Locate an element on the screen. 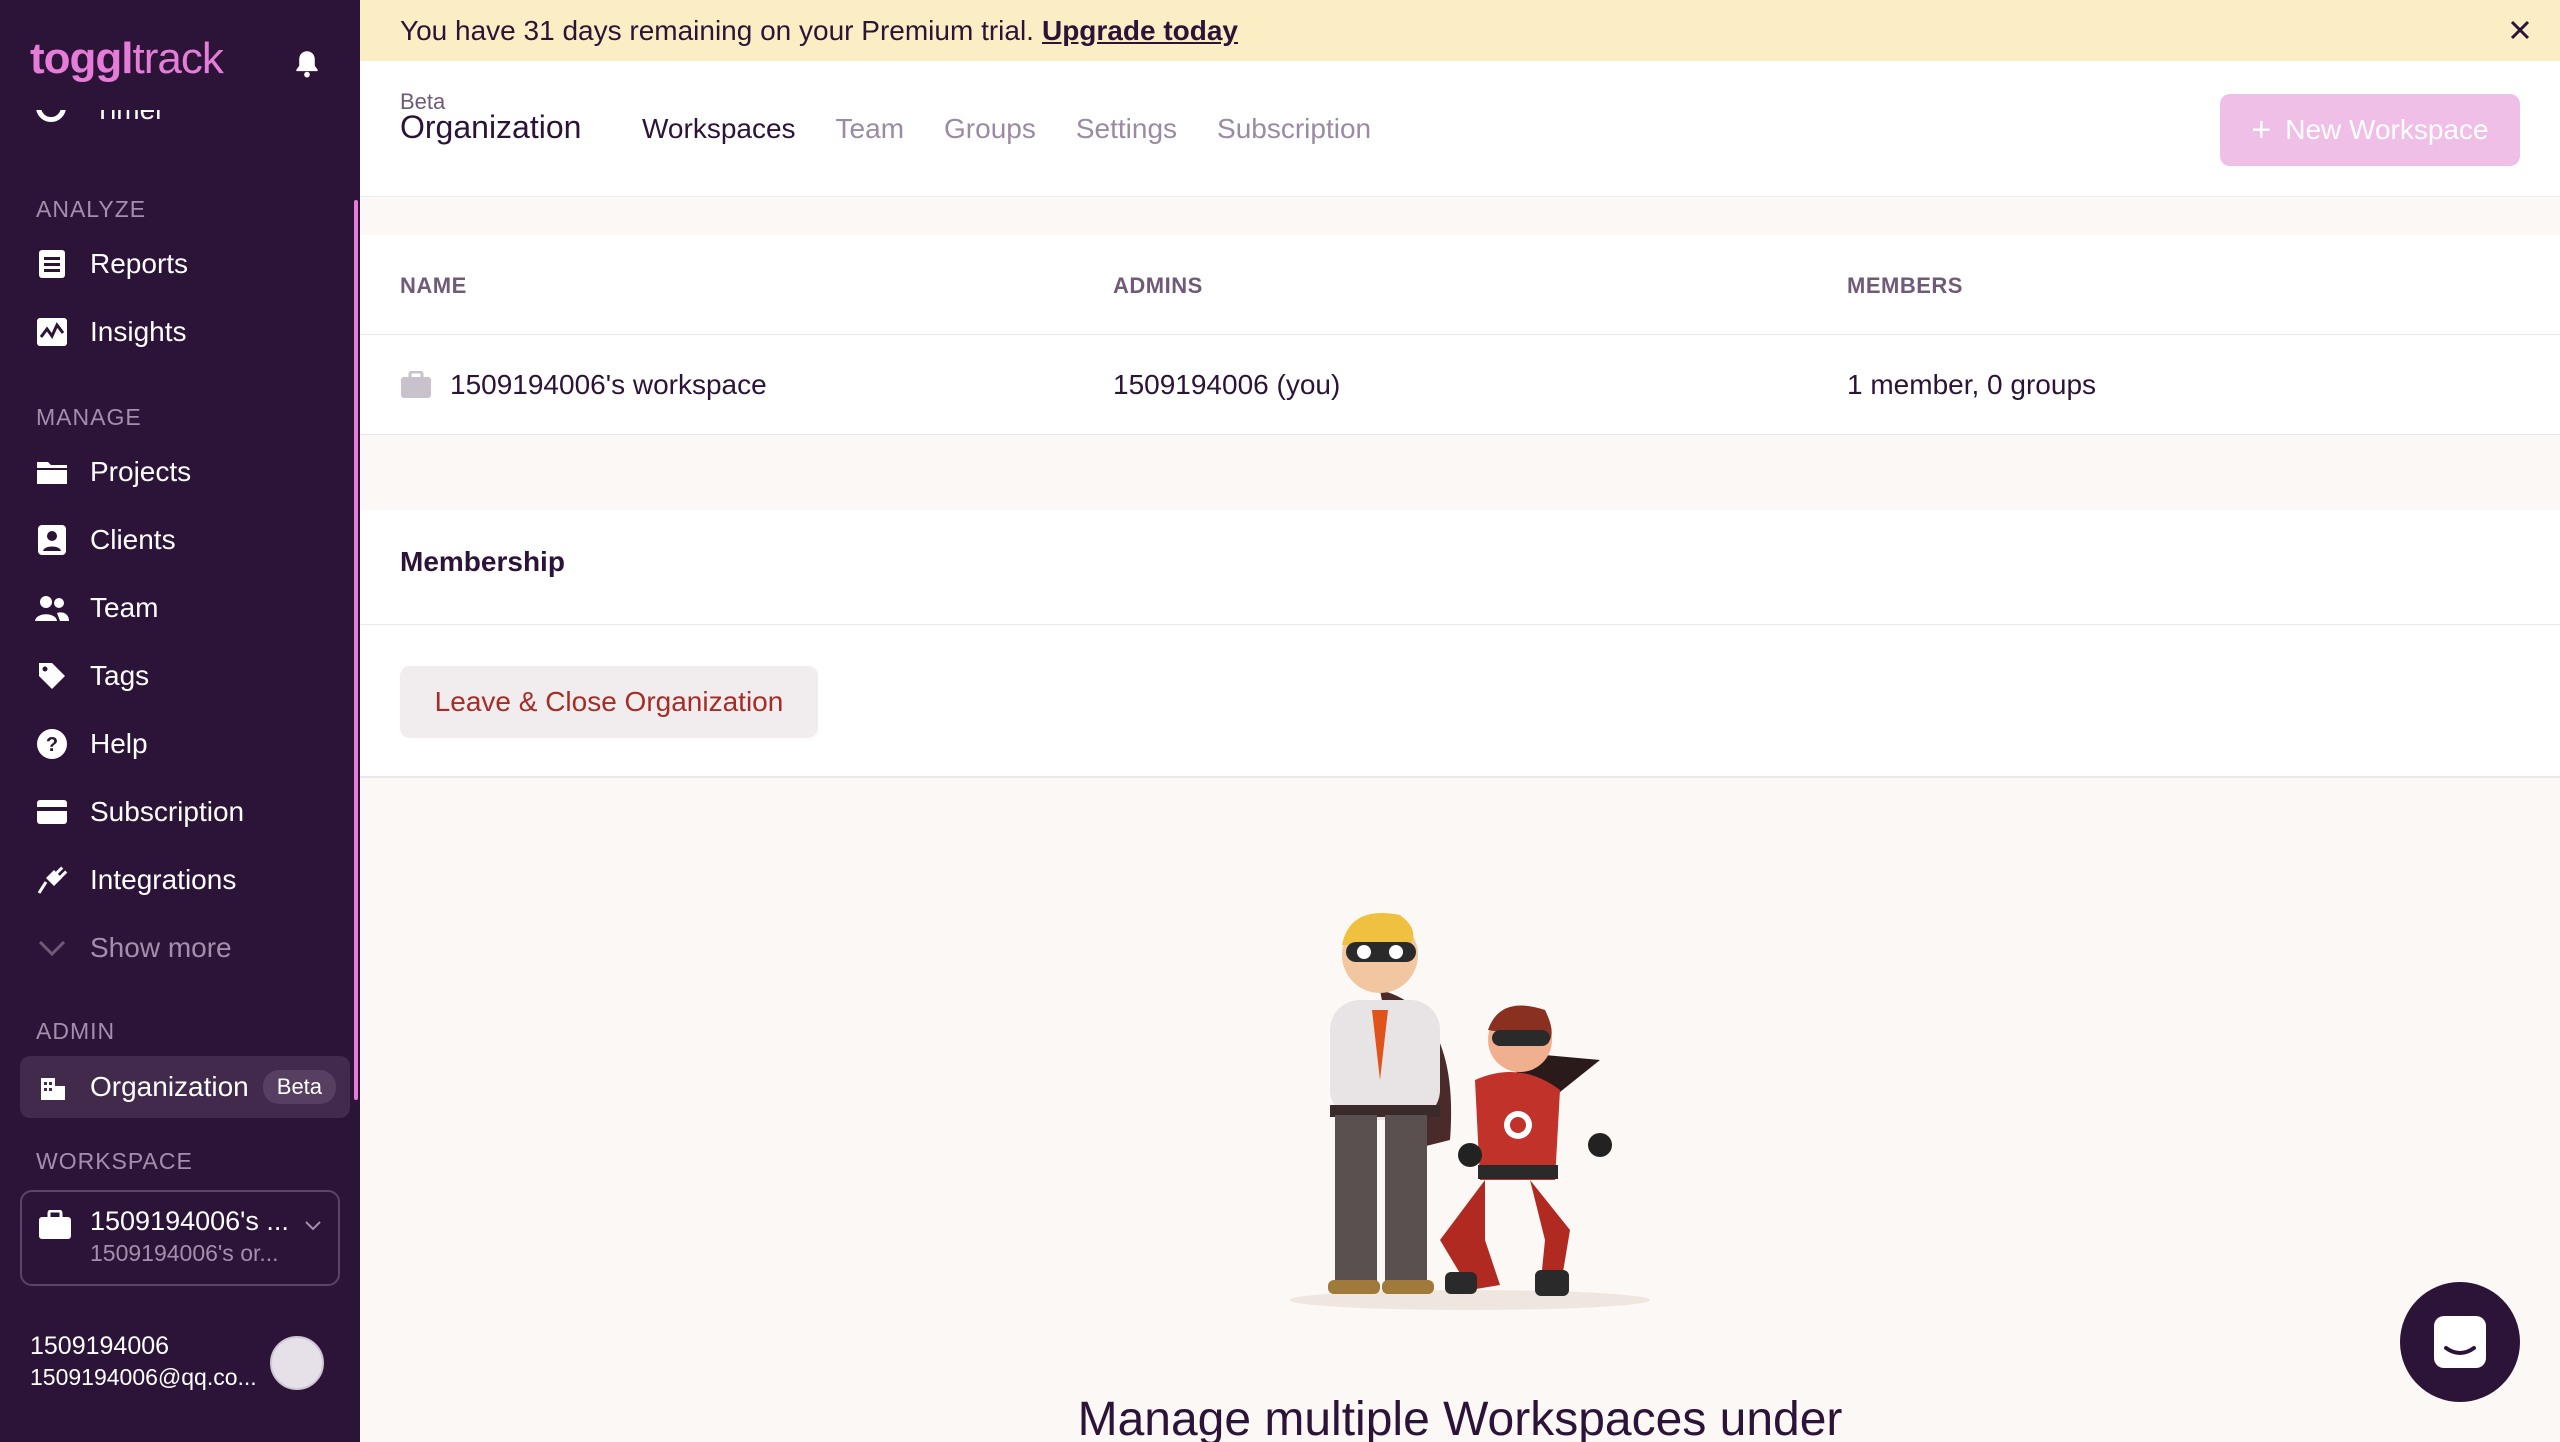 The height and width of the screenshot is (1442, 2560). tab-workspaces: Workspaces is located at coordinates (719, 129).